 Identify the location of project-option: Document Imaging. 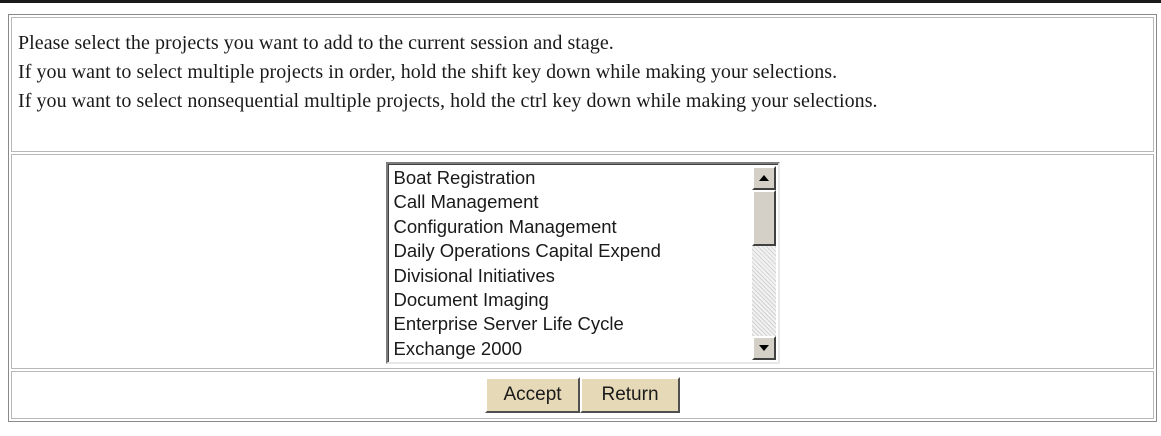
(571, 300).